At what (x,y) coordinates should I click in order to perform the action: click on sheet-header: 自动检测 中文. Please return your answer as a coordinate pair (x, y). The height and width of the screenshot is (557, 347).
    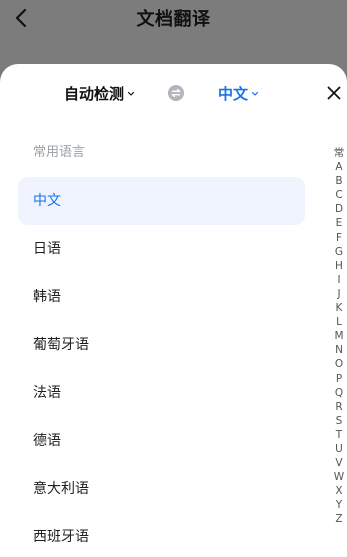
    Looking at the image, I should click on (173, 93).